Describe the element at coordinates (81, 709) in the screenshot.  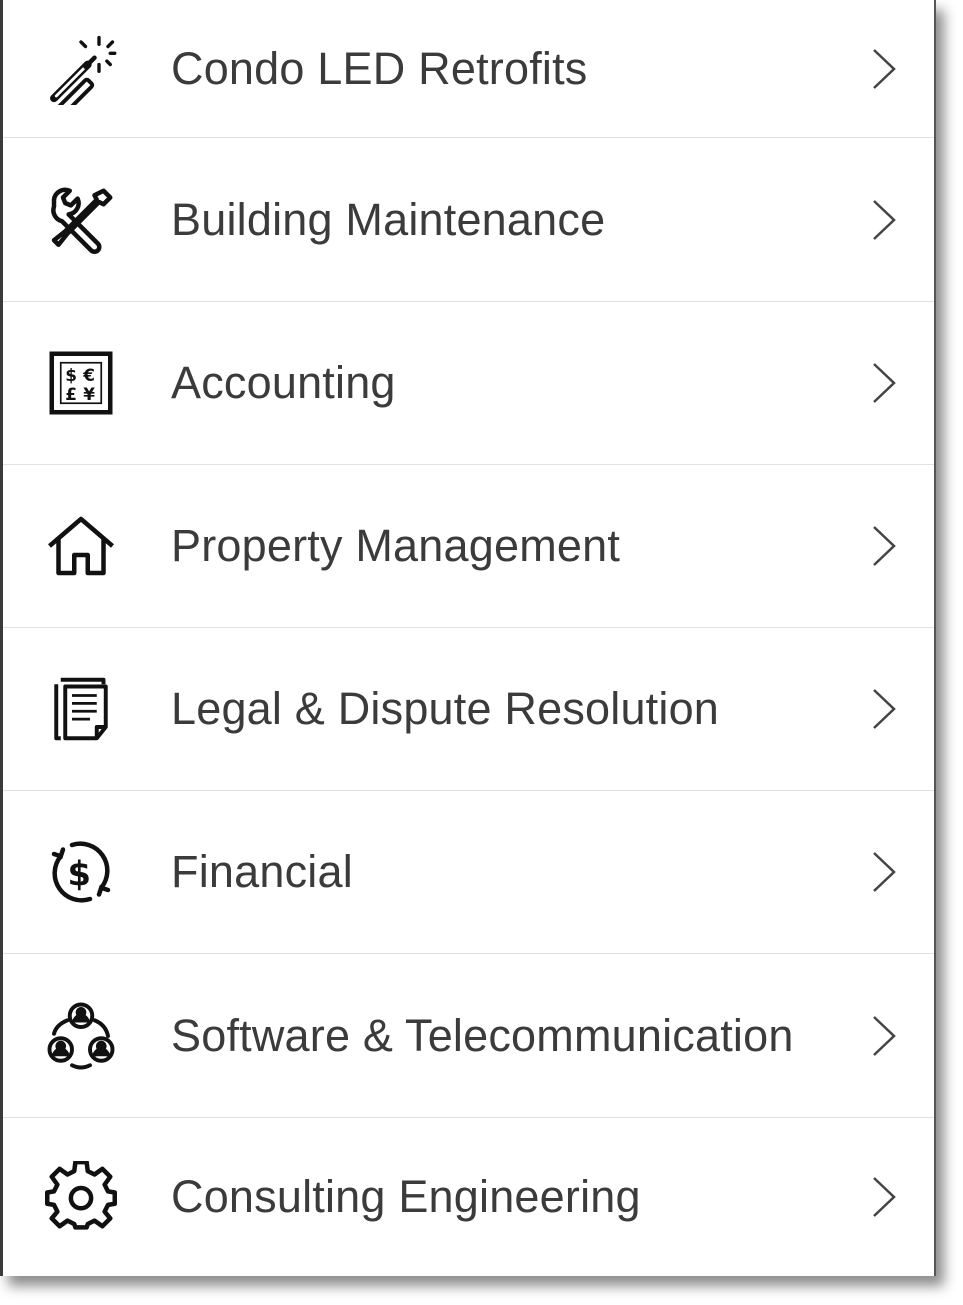
I see `documents-icon` at that location.